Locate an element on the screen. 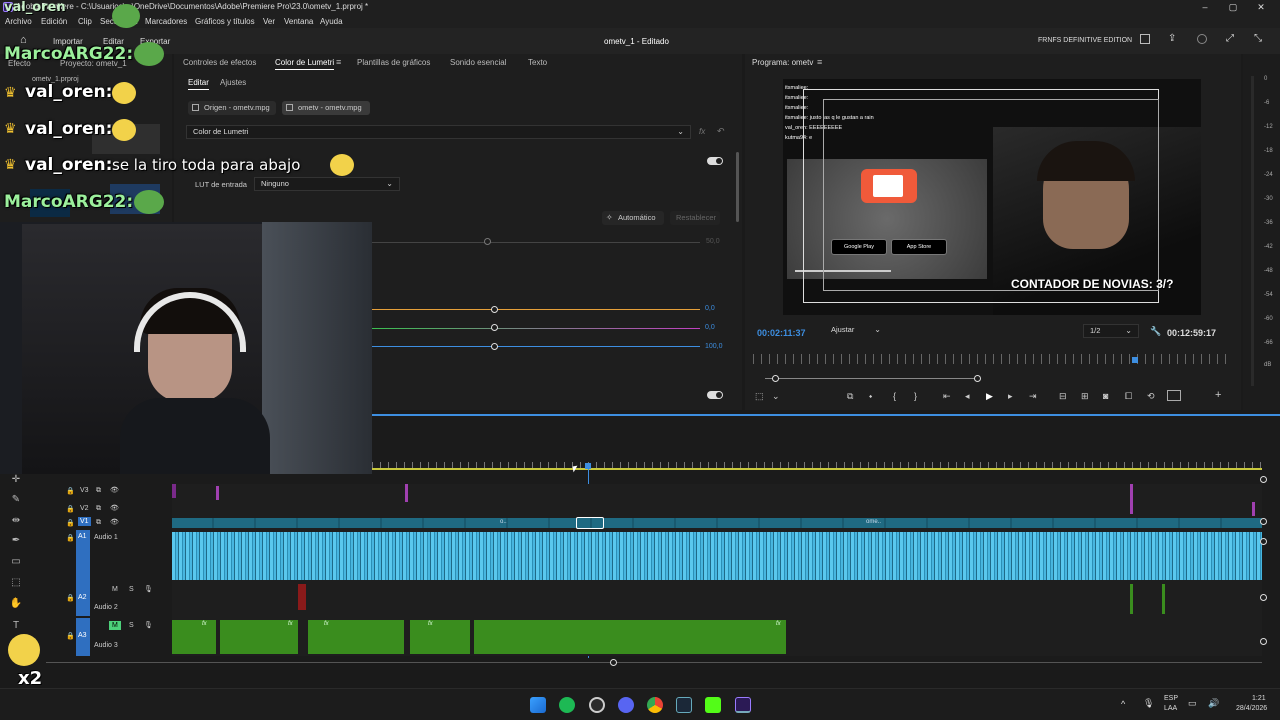  selected-clip is located at coordinates (590, 523).